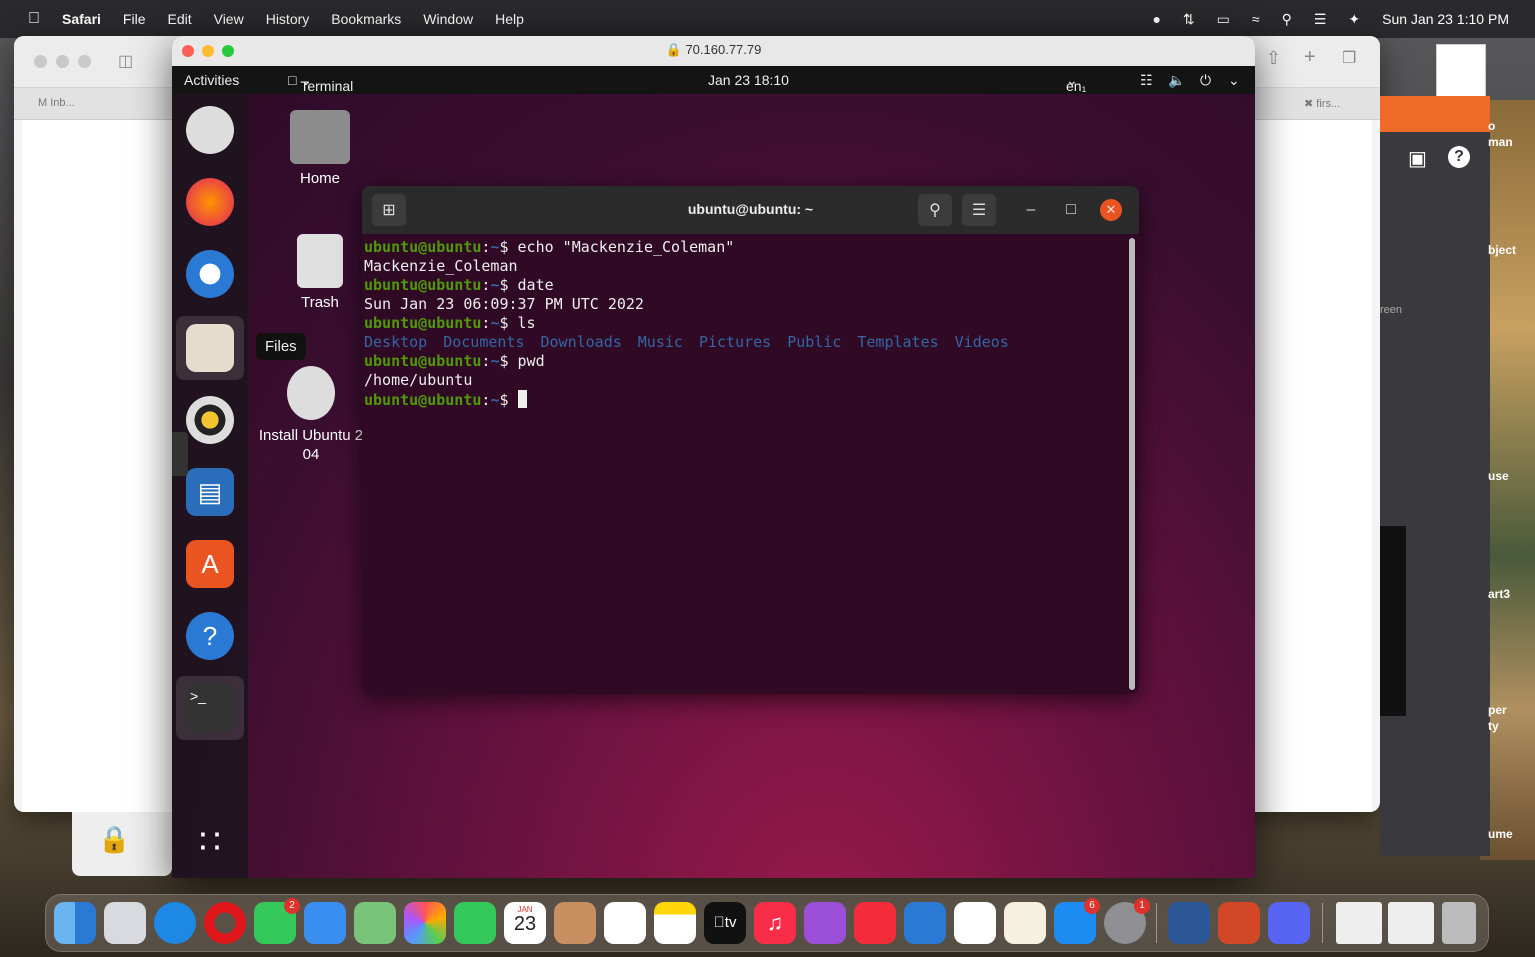  What do you see at coordinates (725, 923) in the screenshot?
I see `apple-tv-icon: tv` at bounding box center [725, 923].